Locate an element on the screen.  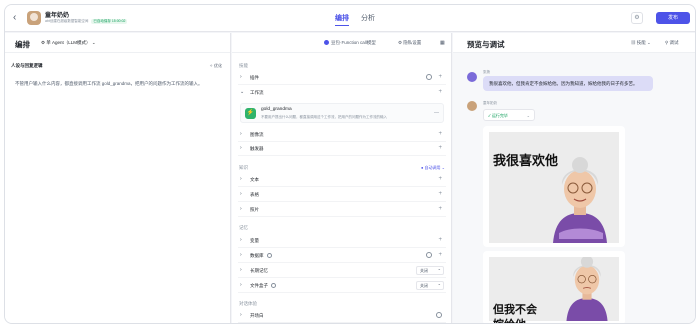
skill-label: 技能 is located at coordinates (641, 42).